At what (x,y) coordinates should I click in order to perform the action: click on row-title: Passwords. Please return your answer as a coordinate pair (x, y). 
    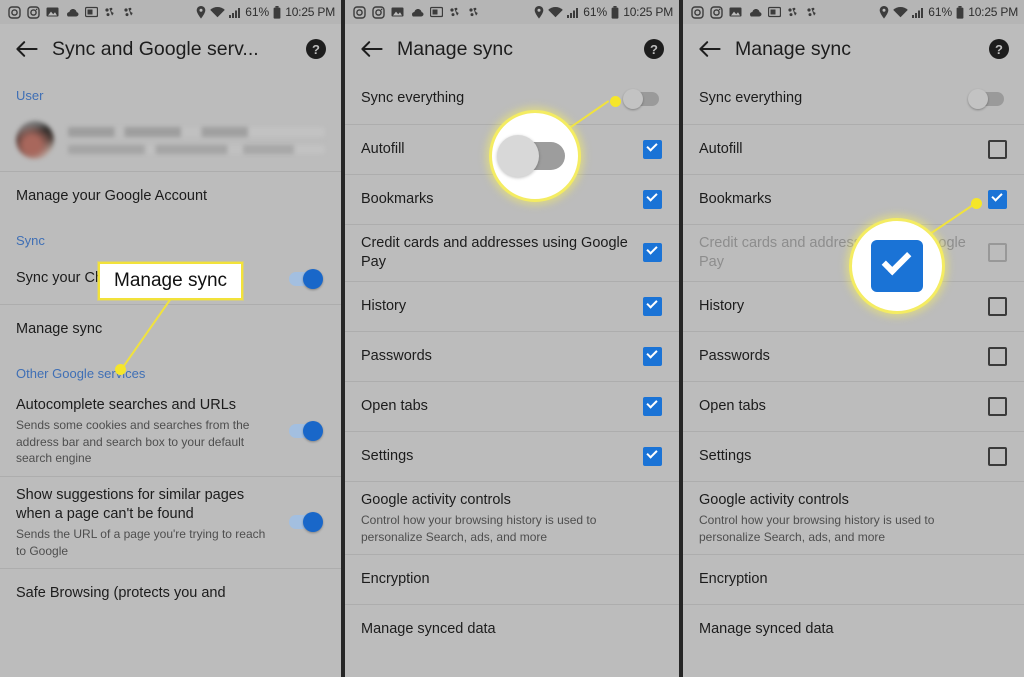
    Looking at the image, I should click on (734, 356).